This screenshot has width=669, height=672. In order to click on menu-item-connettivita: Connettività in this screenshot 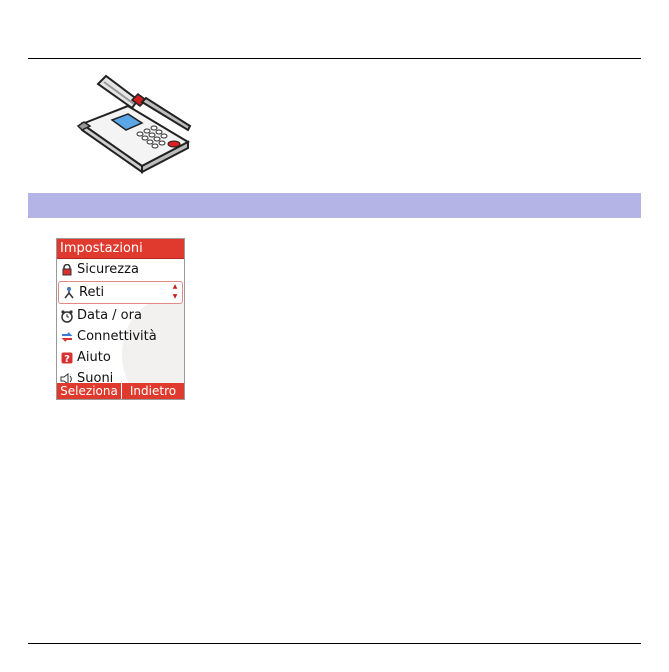, I will do `click(120, 336)`.